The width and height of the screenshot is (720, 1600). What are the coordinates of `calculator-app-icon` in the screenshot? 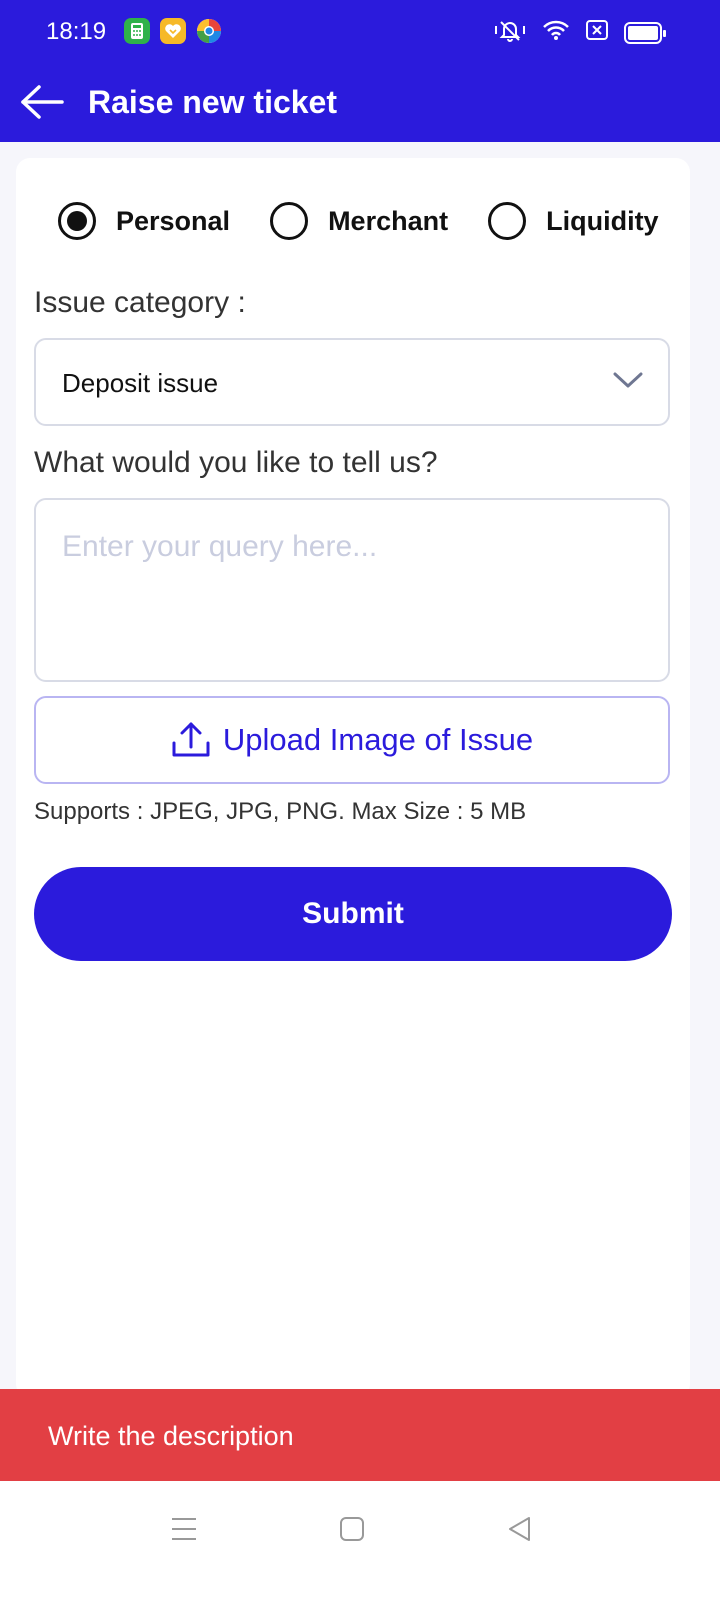 It's located at (137, 31).